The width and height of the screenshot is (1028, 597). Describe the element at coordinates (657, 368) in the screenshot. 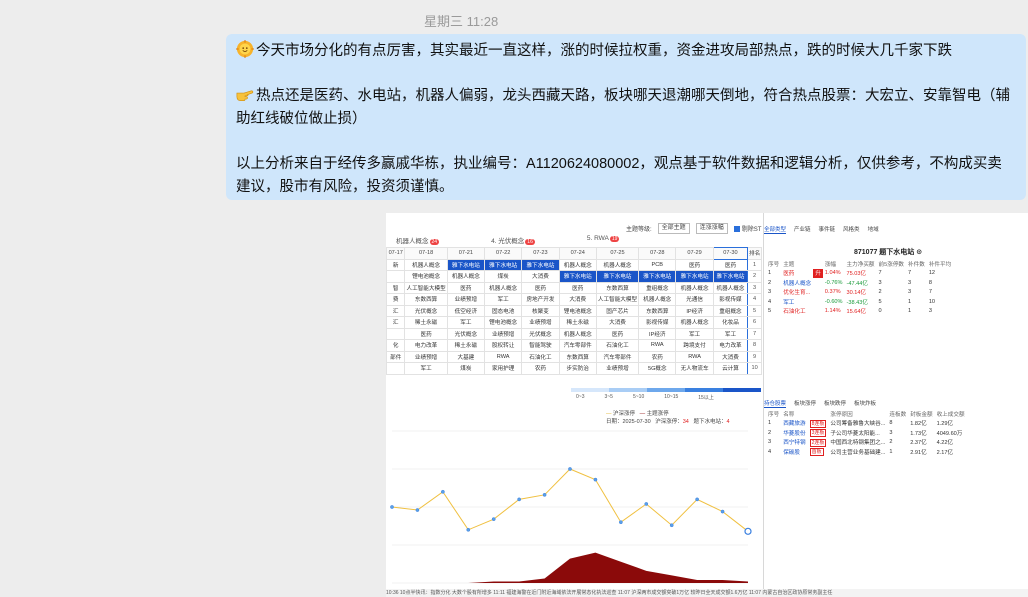

I see `theme-cell: 5G概念` at that location.